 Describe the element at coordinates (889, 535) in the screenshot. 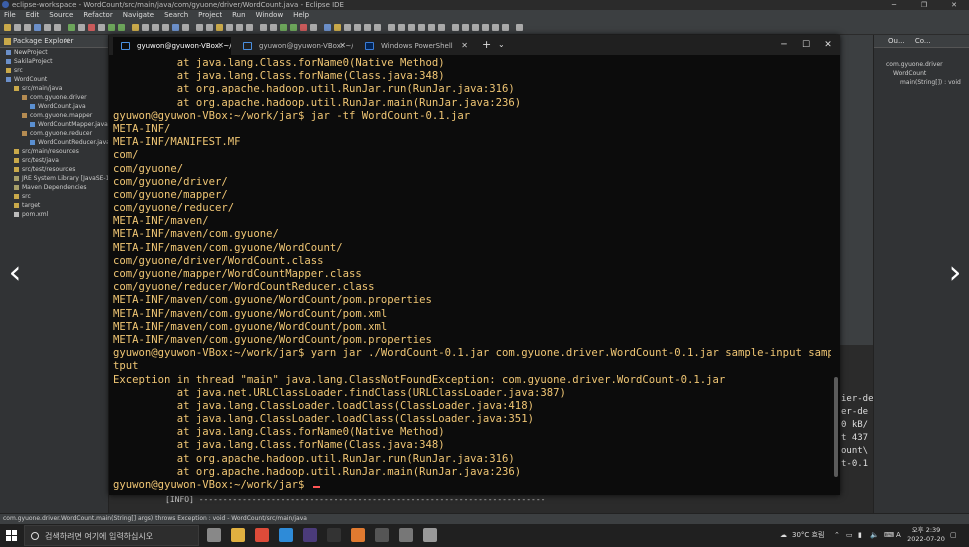

I see `keyboard-icon: ⌨` at that location.